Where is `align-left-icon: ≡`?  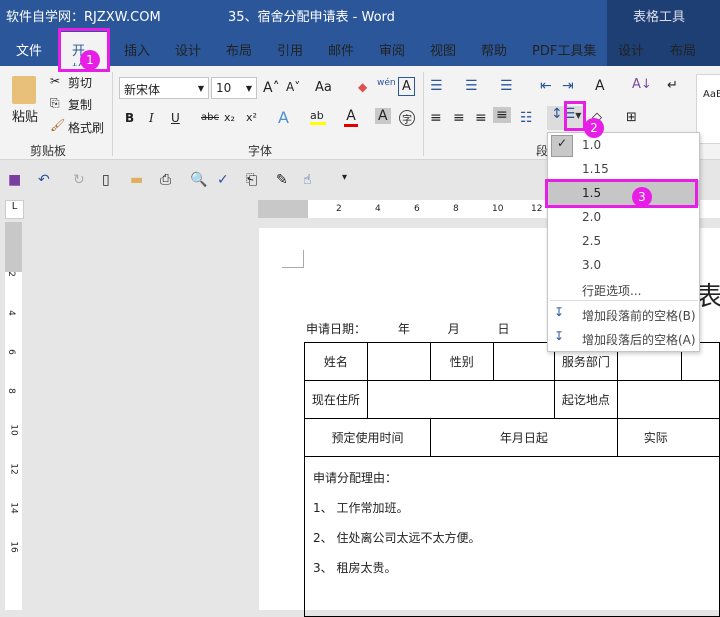
align-left-icon: ≡ is located at coordinates (436, 118).